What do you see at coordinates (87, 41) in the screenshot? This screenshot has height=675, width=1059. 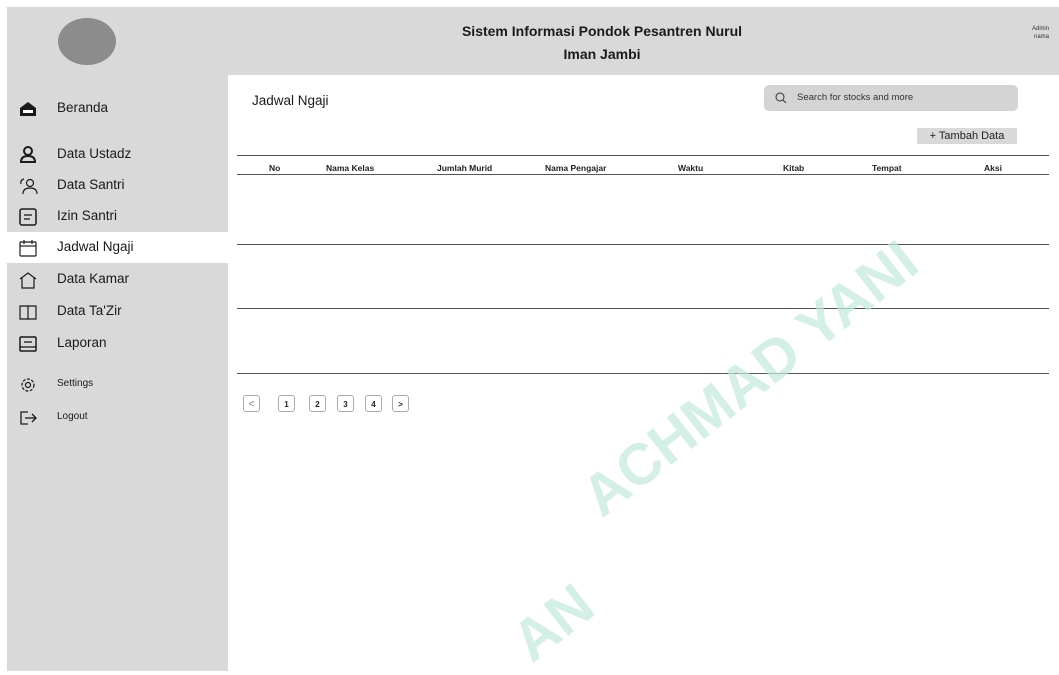 I see `logo` at bounding box center [87, 41].